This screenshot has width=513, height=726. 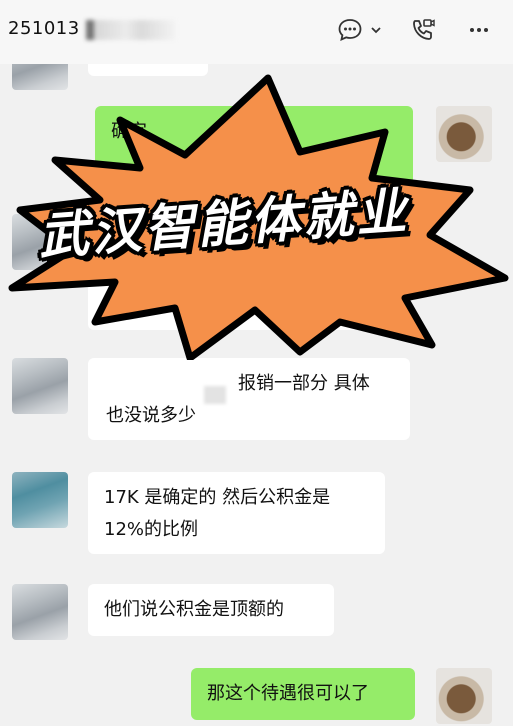 I want to click on video-call-icon, so click(x=423, y=30).